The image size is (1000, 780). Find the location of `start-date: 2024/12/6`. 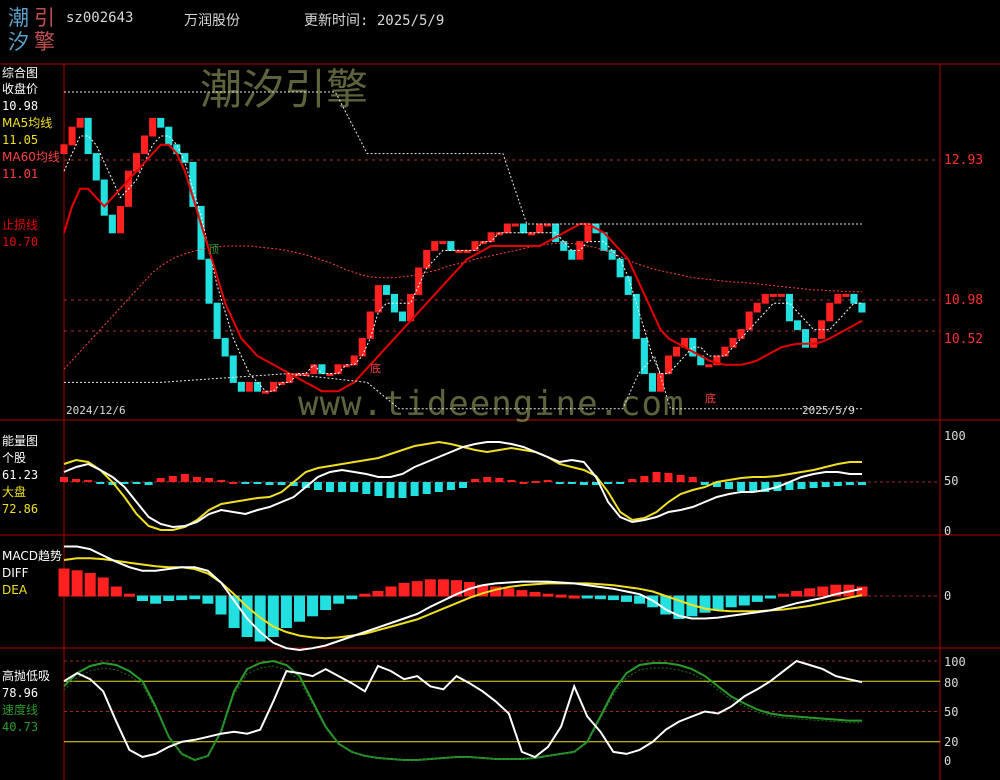

start-date: 2024/12/6 is located at coordinates (96, 410).